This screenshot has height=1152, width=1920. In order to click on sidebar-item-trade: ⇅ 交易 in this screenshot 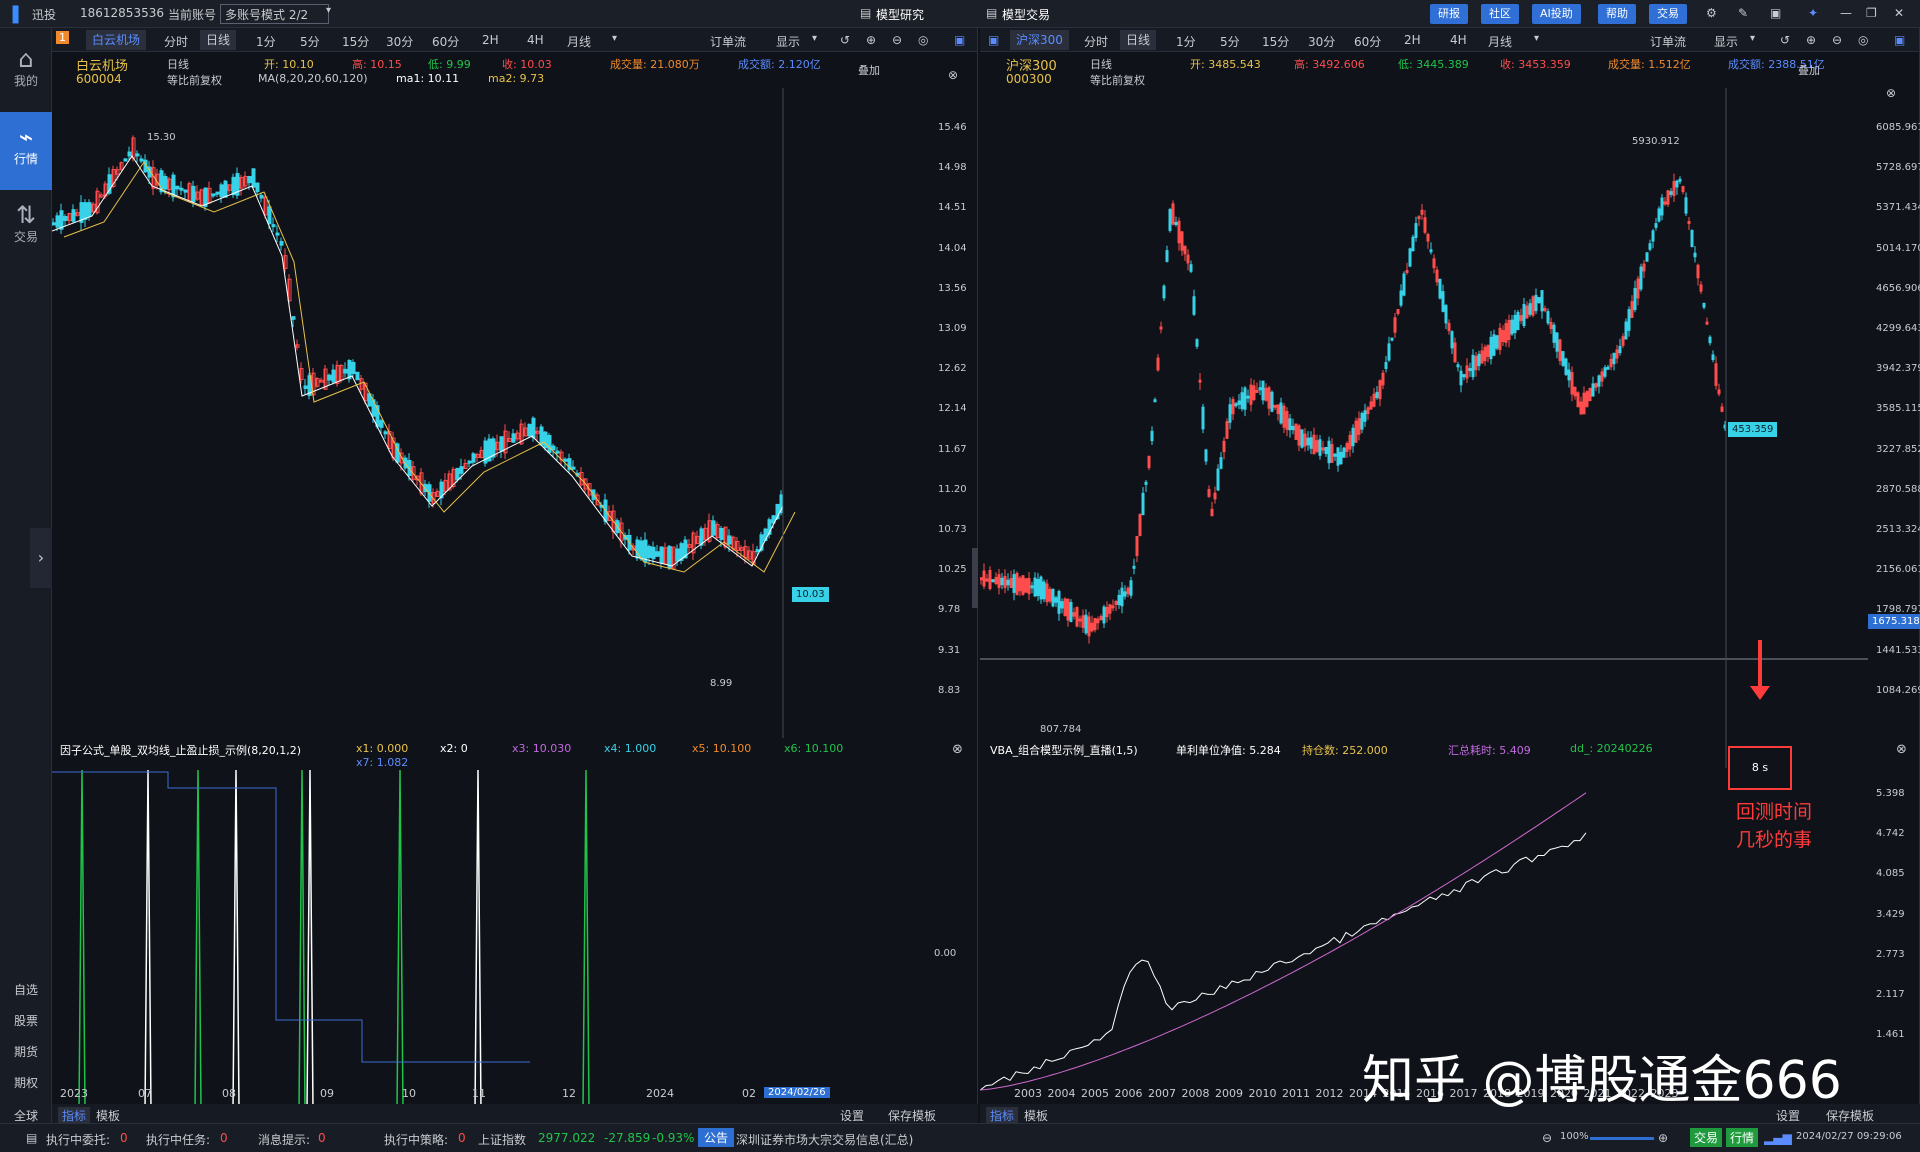, I will do `click(26, 229)`.